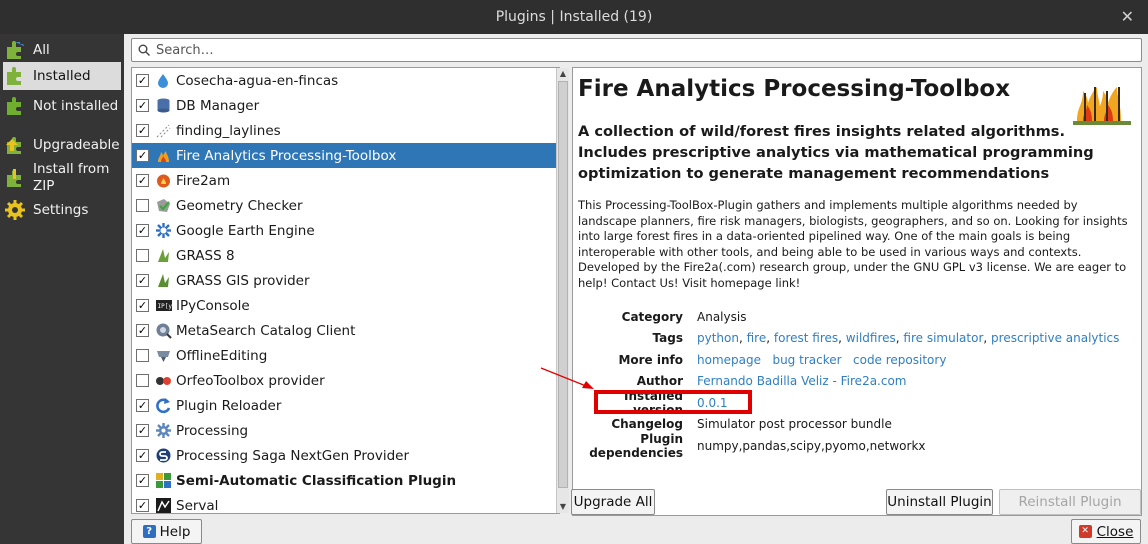  Describe the element at coordinates (71, 177) in the screenshot. I see `sidebar-item-label: Install from ZIP` at that location.